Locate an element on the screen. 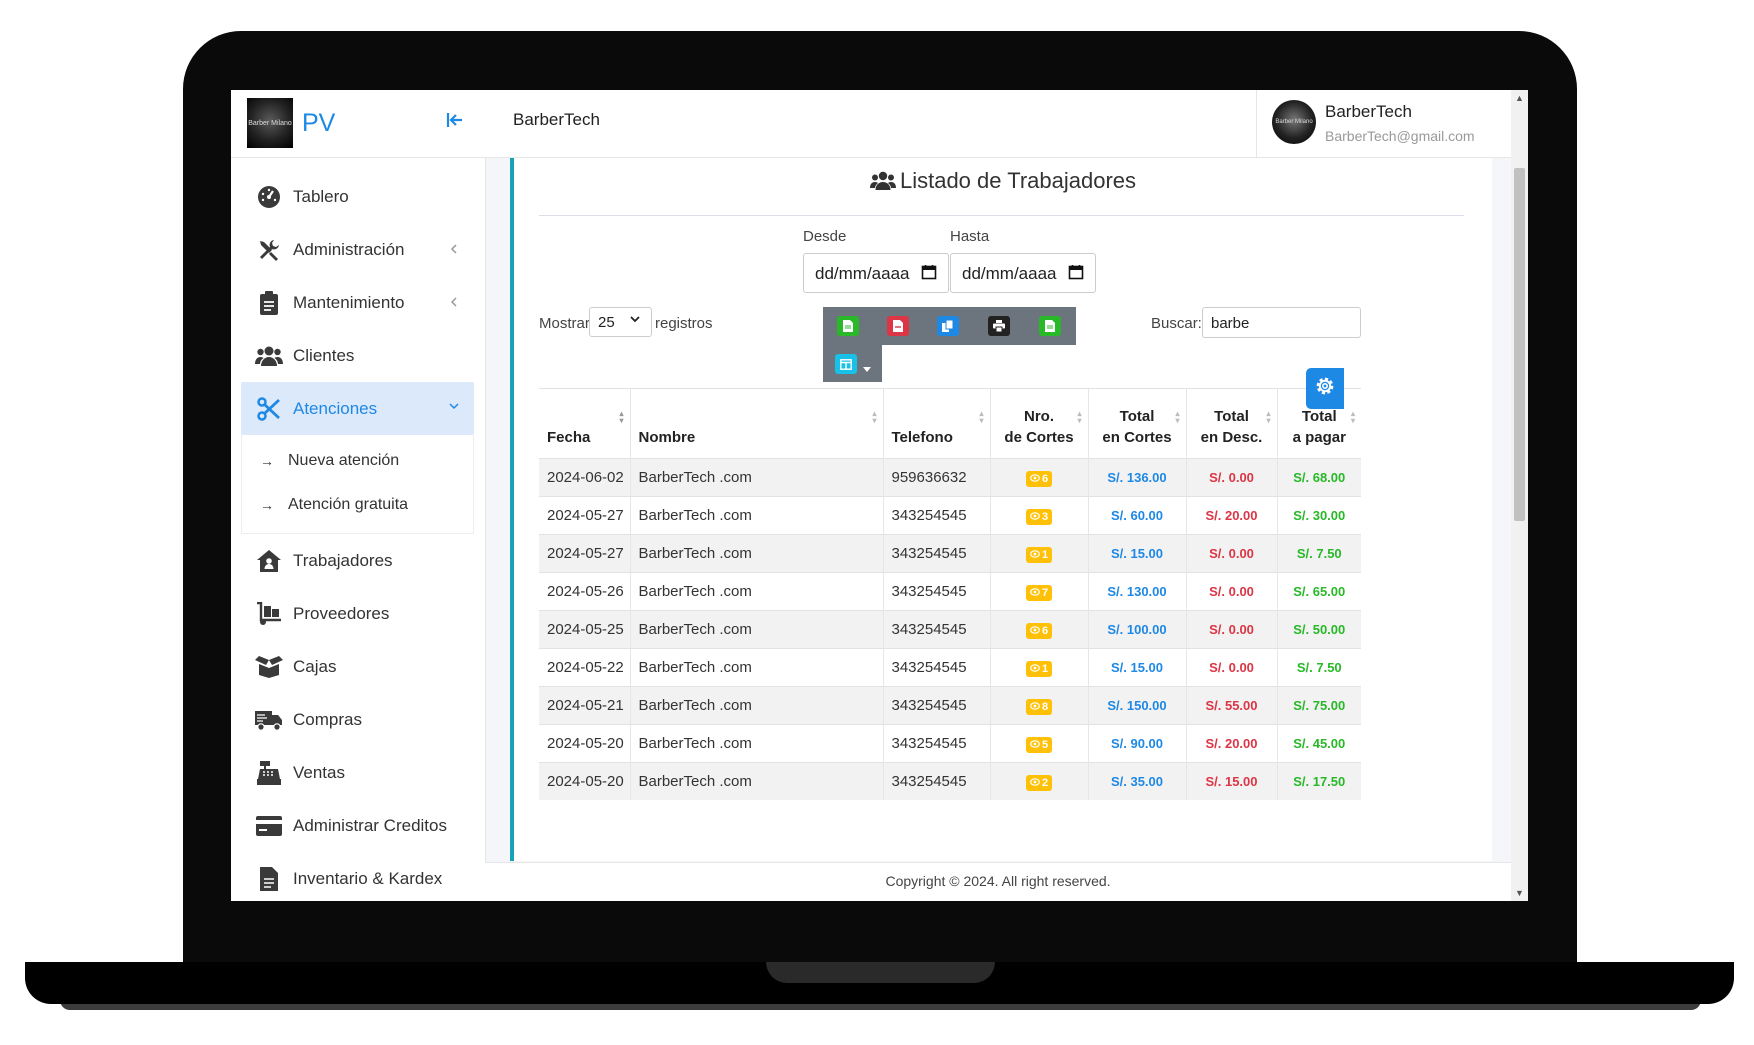 This screenshot has width=1754, height=1045. logo-text: Barber Milano is located at coordinates (270, 123).